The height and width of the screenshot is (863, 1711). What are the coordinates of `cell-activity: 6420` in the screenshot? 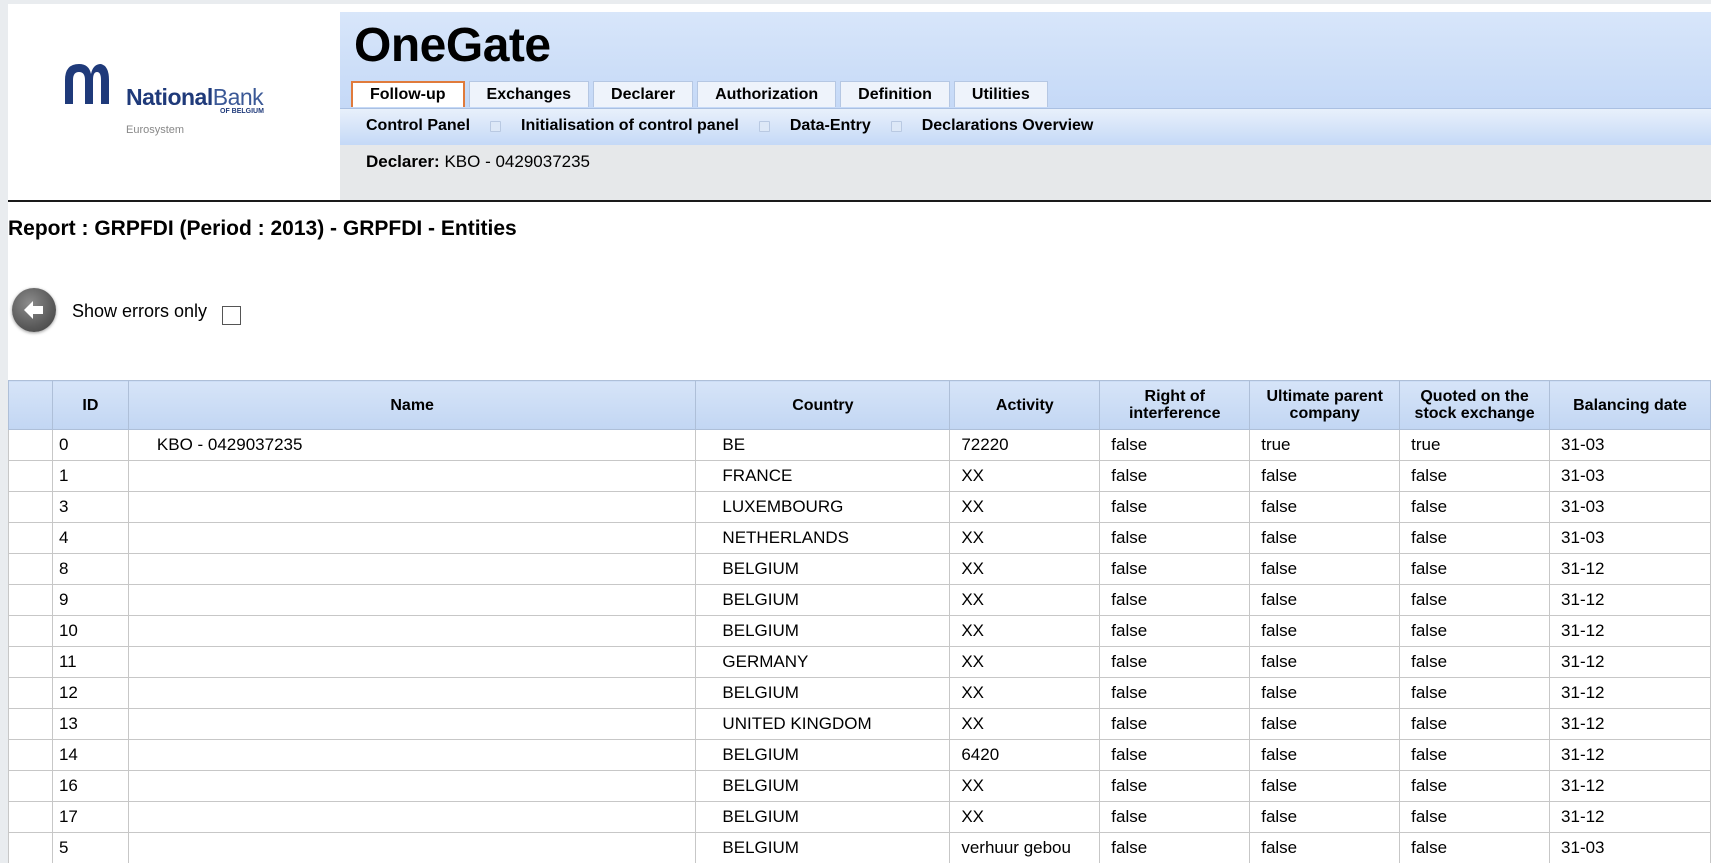 It's located at (1025, 755).